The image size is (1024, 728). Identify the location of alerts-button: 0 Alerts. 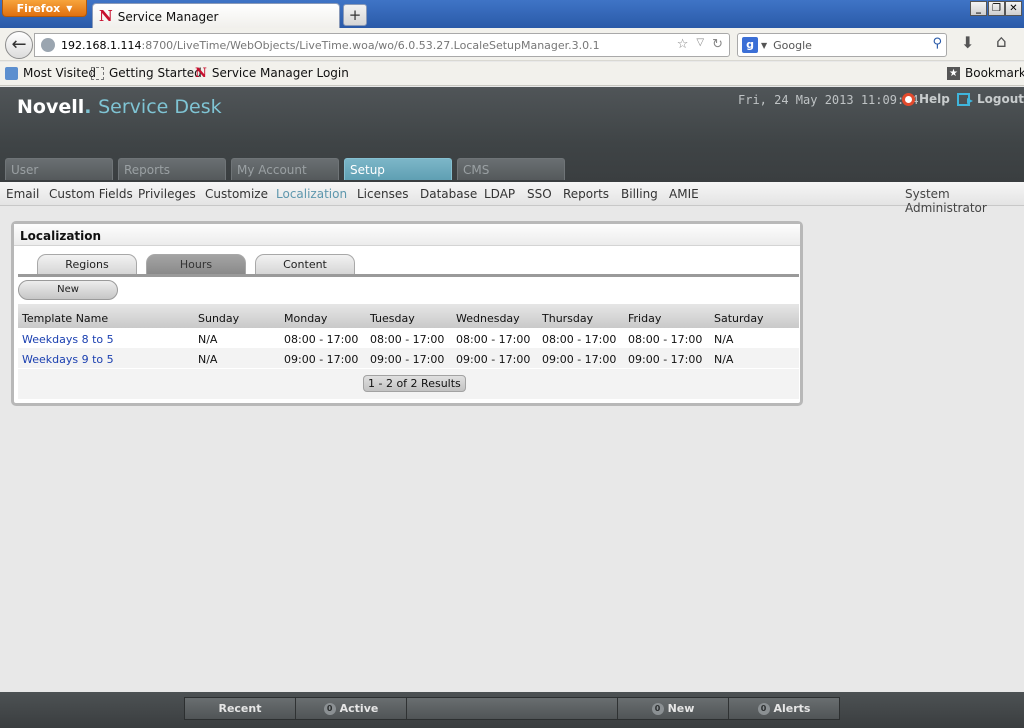
(784, 708).